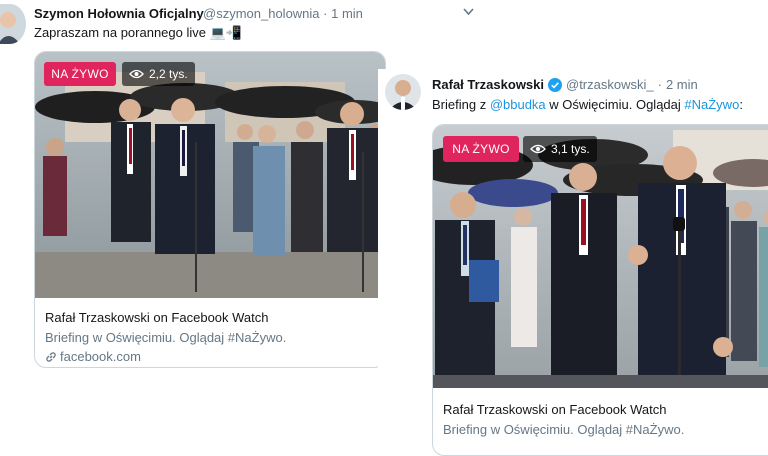  What do you see at coordinates (119, 13) in the screenshot?
I see `author-name: Szymon Hołownia Oficjalny` at bounding box center [119, 13].